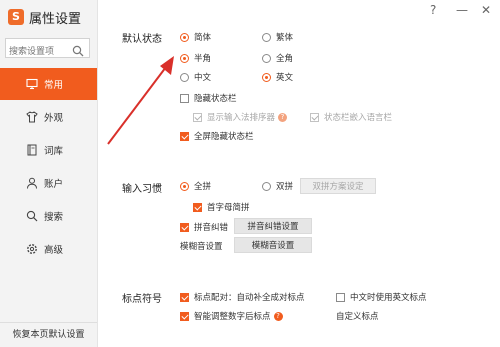  I want to click on section-title-input-habit: 输入习惯, so click(142, 189).